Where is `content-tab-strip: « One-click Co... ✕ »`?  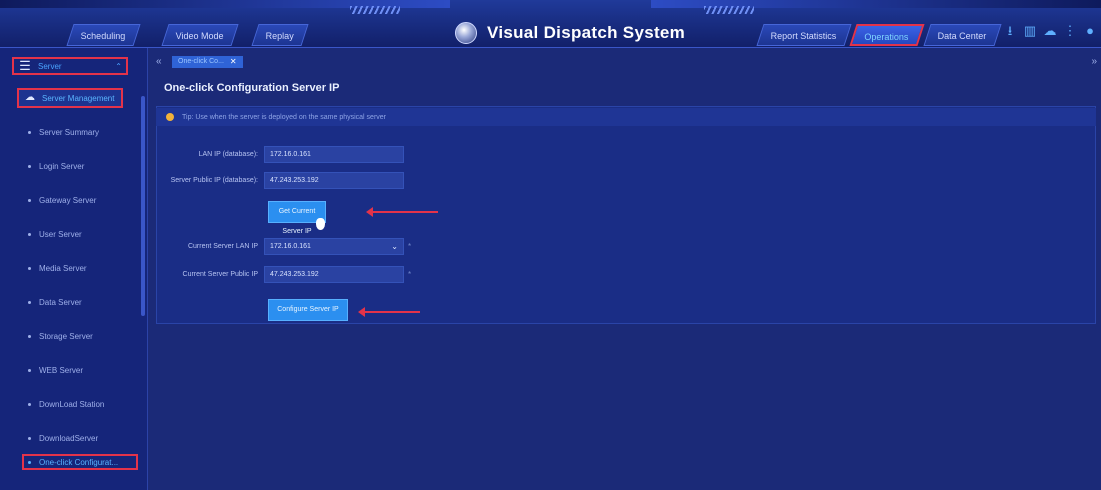
content-tab-strip: « One-click Co... ✕ » is located at coordinates (625, 62).